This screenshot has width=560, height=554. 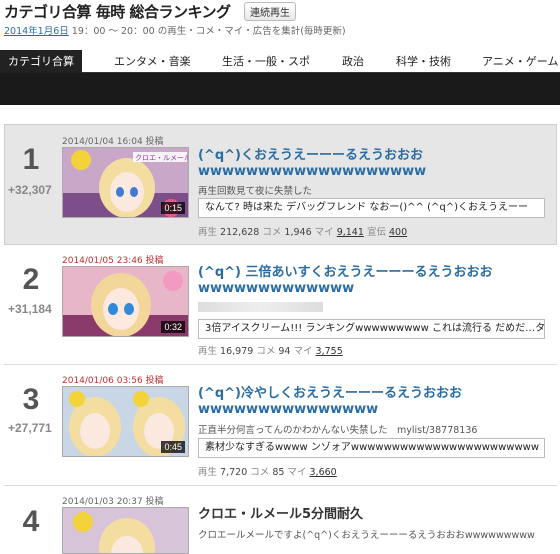 I want to click on video-description: 再生回数見て夜に失禁した, so click(x=255, y=191).